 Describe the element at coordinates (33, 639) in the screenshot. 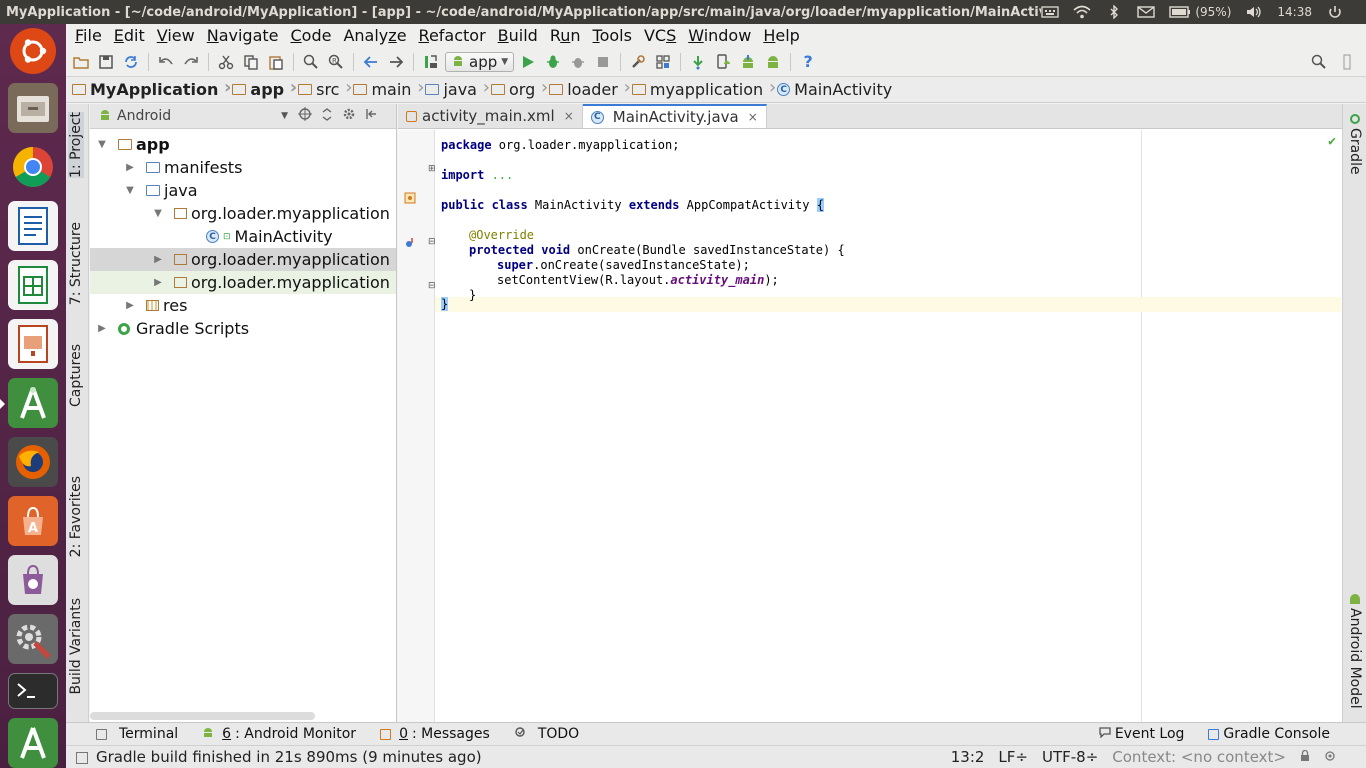

I see `settings-icon` at that location.